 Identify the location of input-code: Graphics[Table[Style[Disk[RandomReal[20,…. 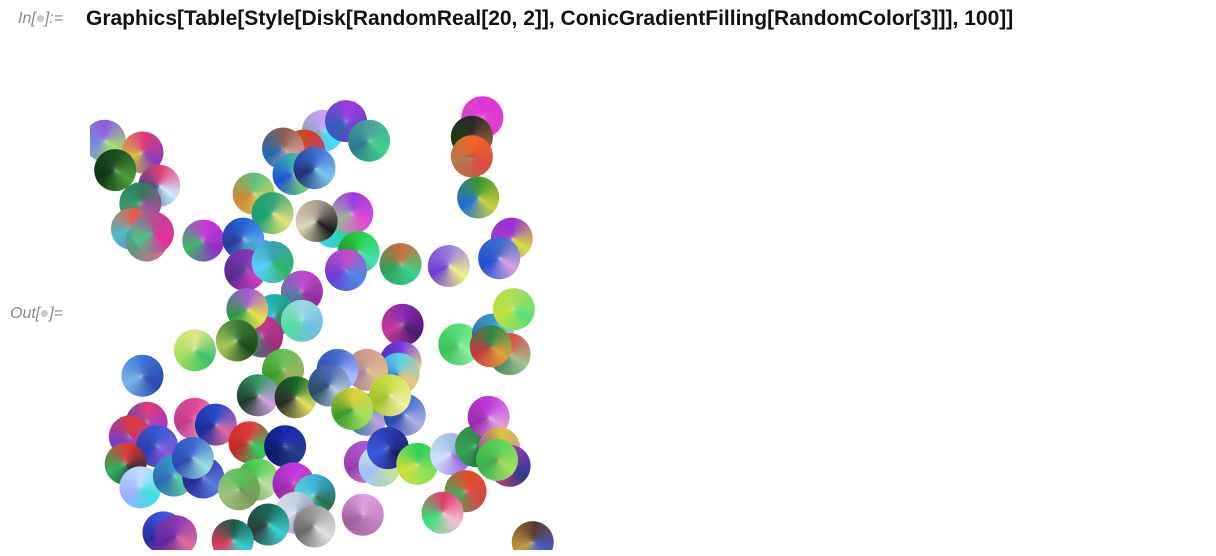
(549, 19).